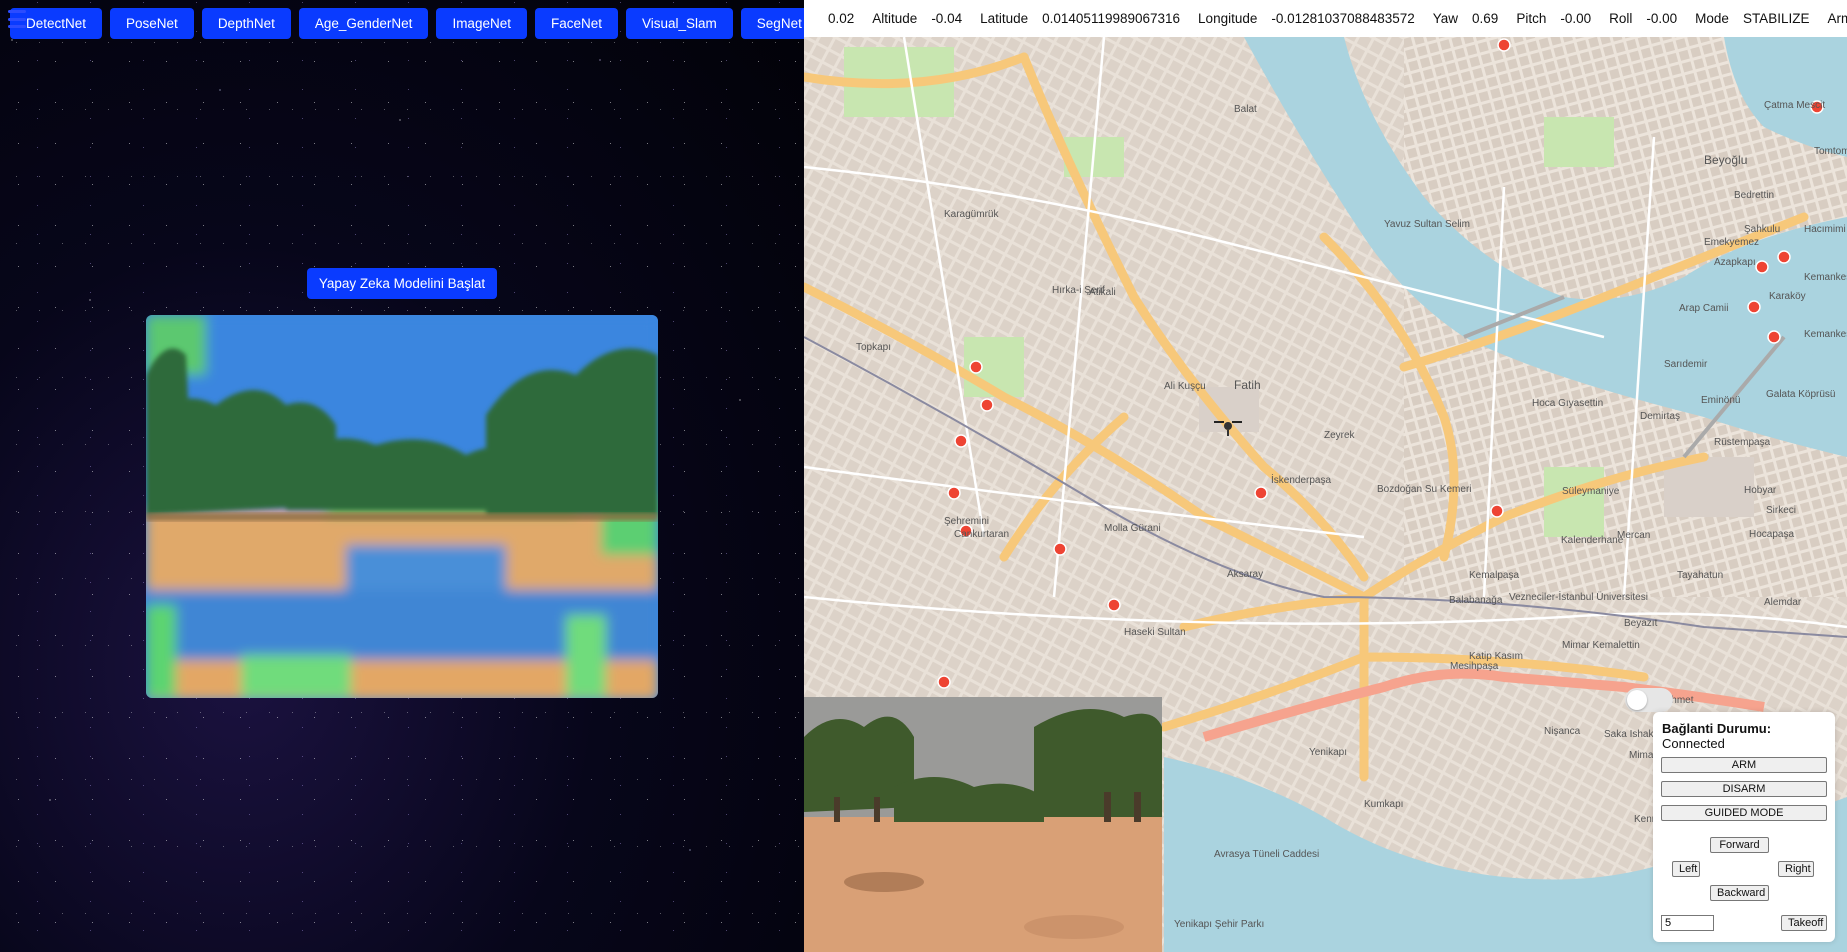  Describe the element at coordinates (1781, 510) in the screenshot. I see `svg-text: Sirkeci` at that location.